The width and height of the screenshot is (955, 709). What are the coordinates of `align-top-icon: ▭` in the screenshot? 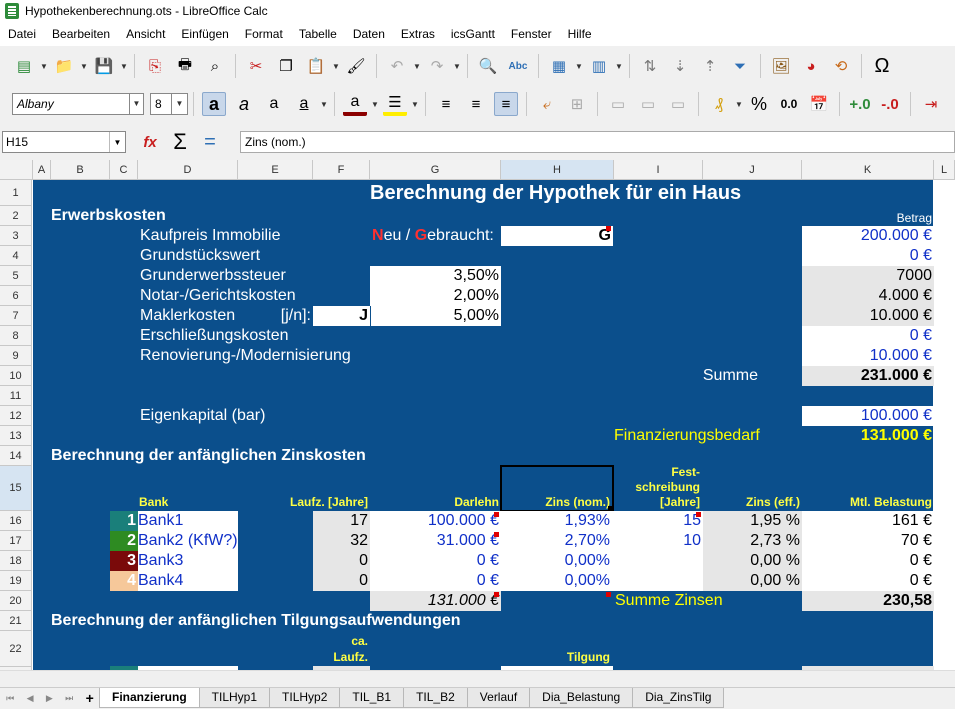 It's located at (618, 104).